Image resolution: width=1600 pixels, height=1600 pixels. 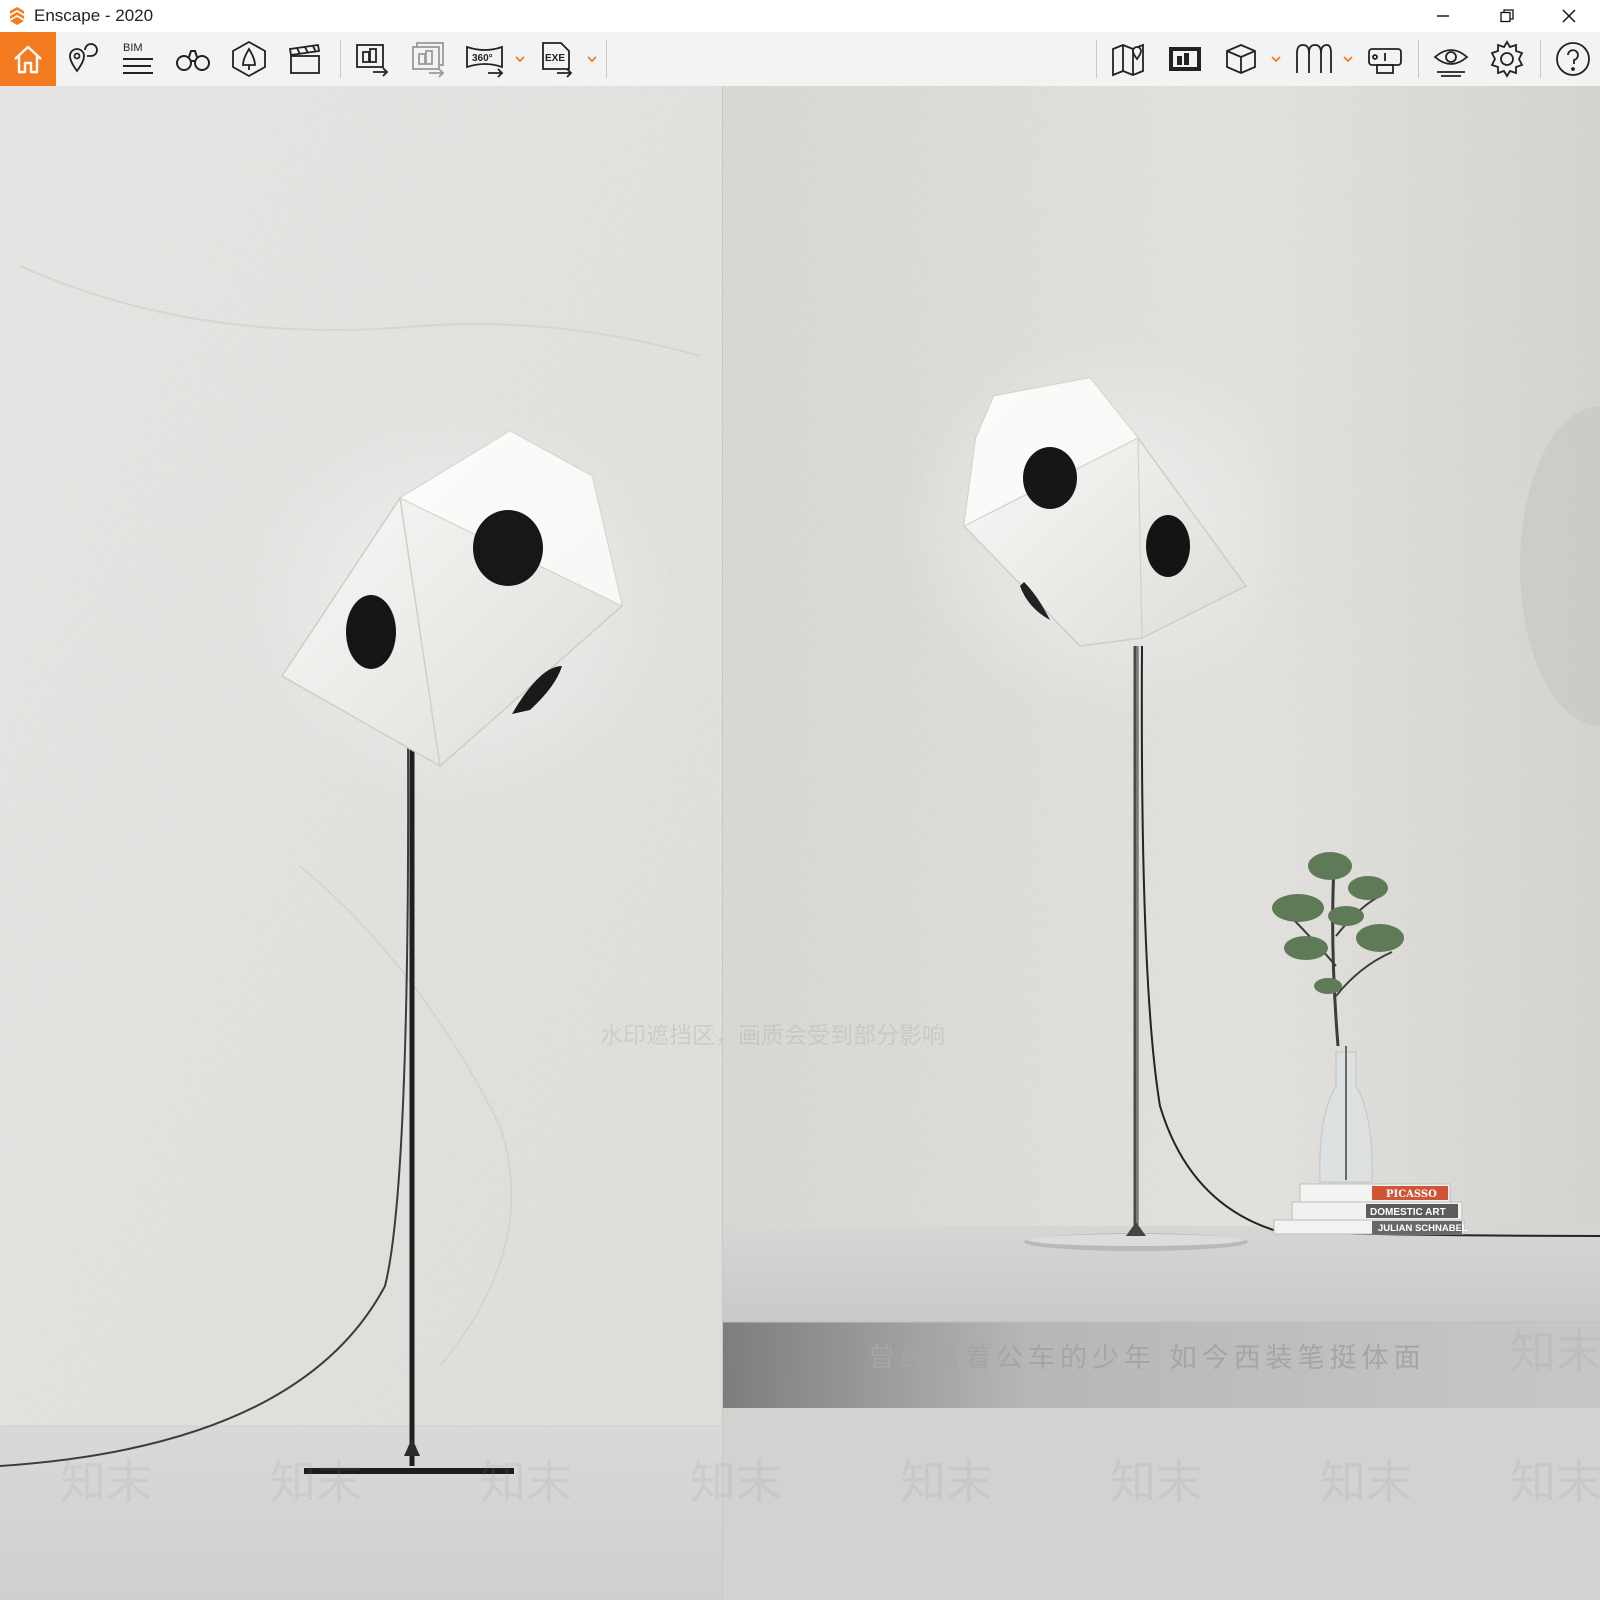 I want to click on home-button, so click(x=28, y=59).